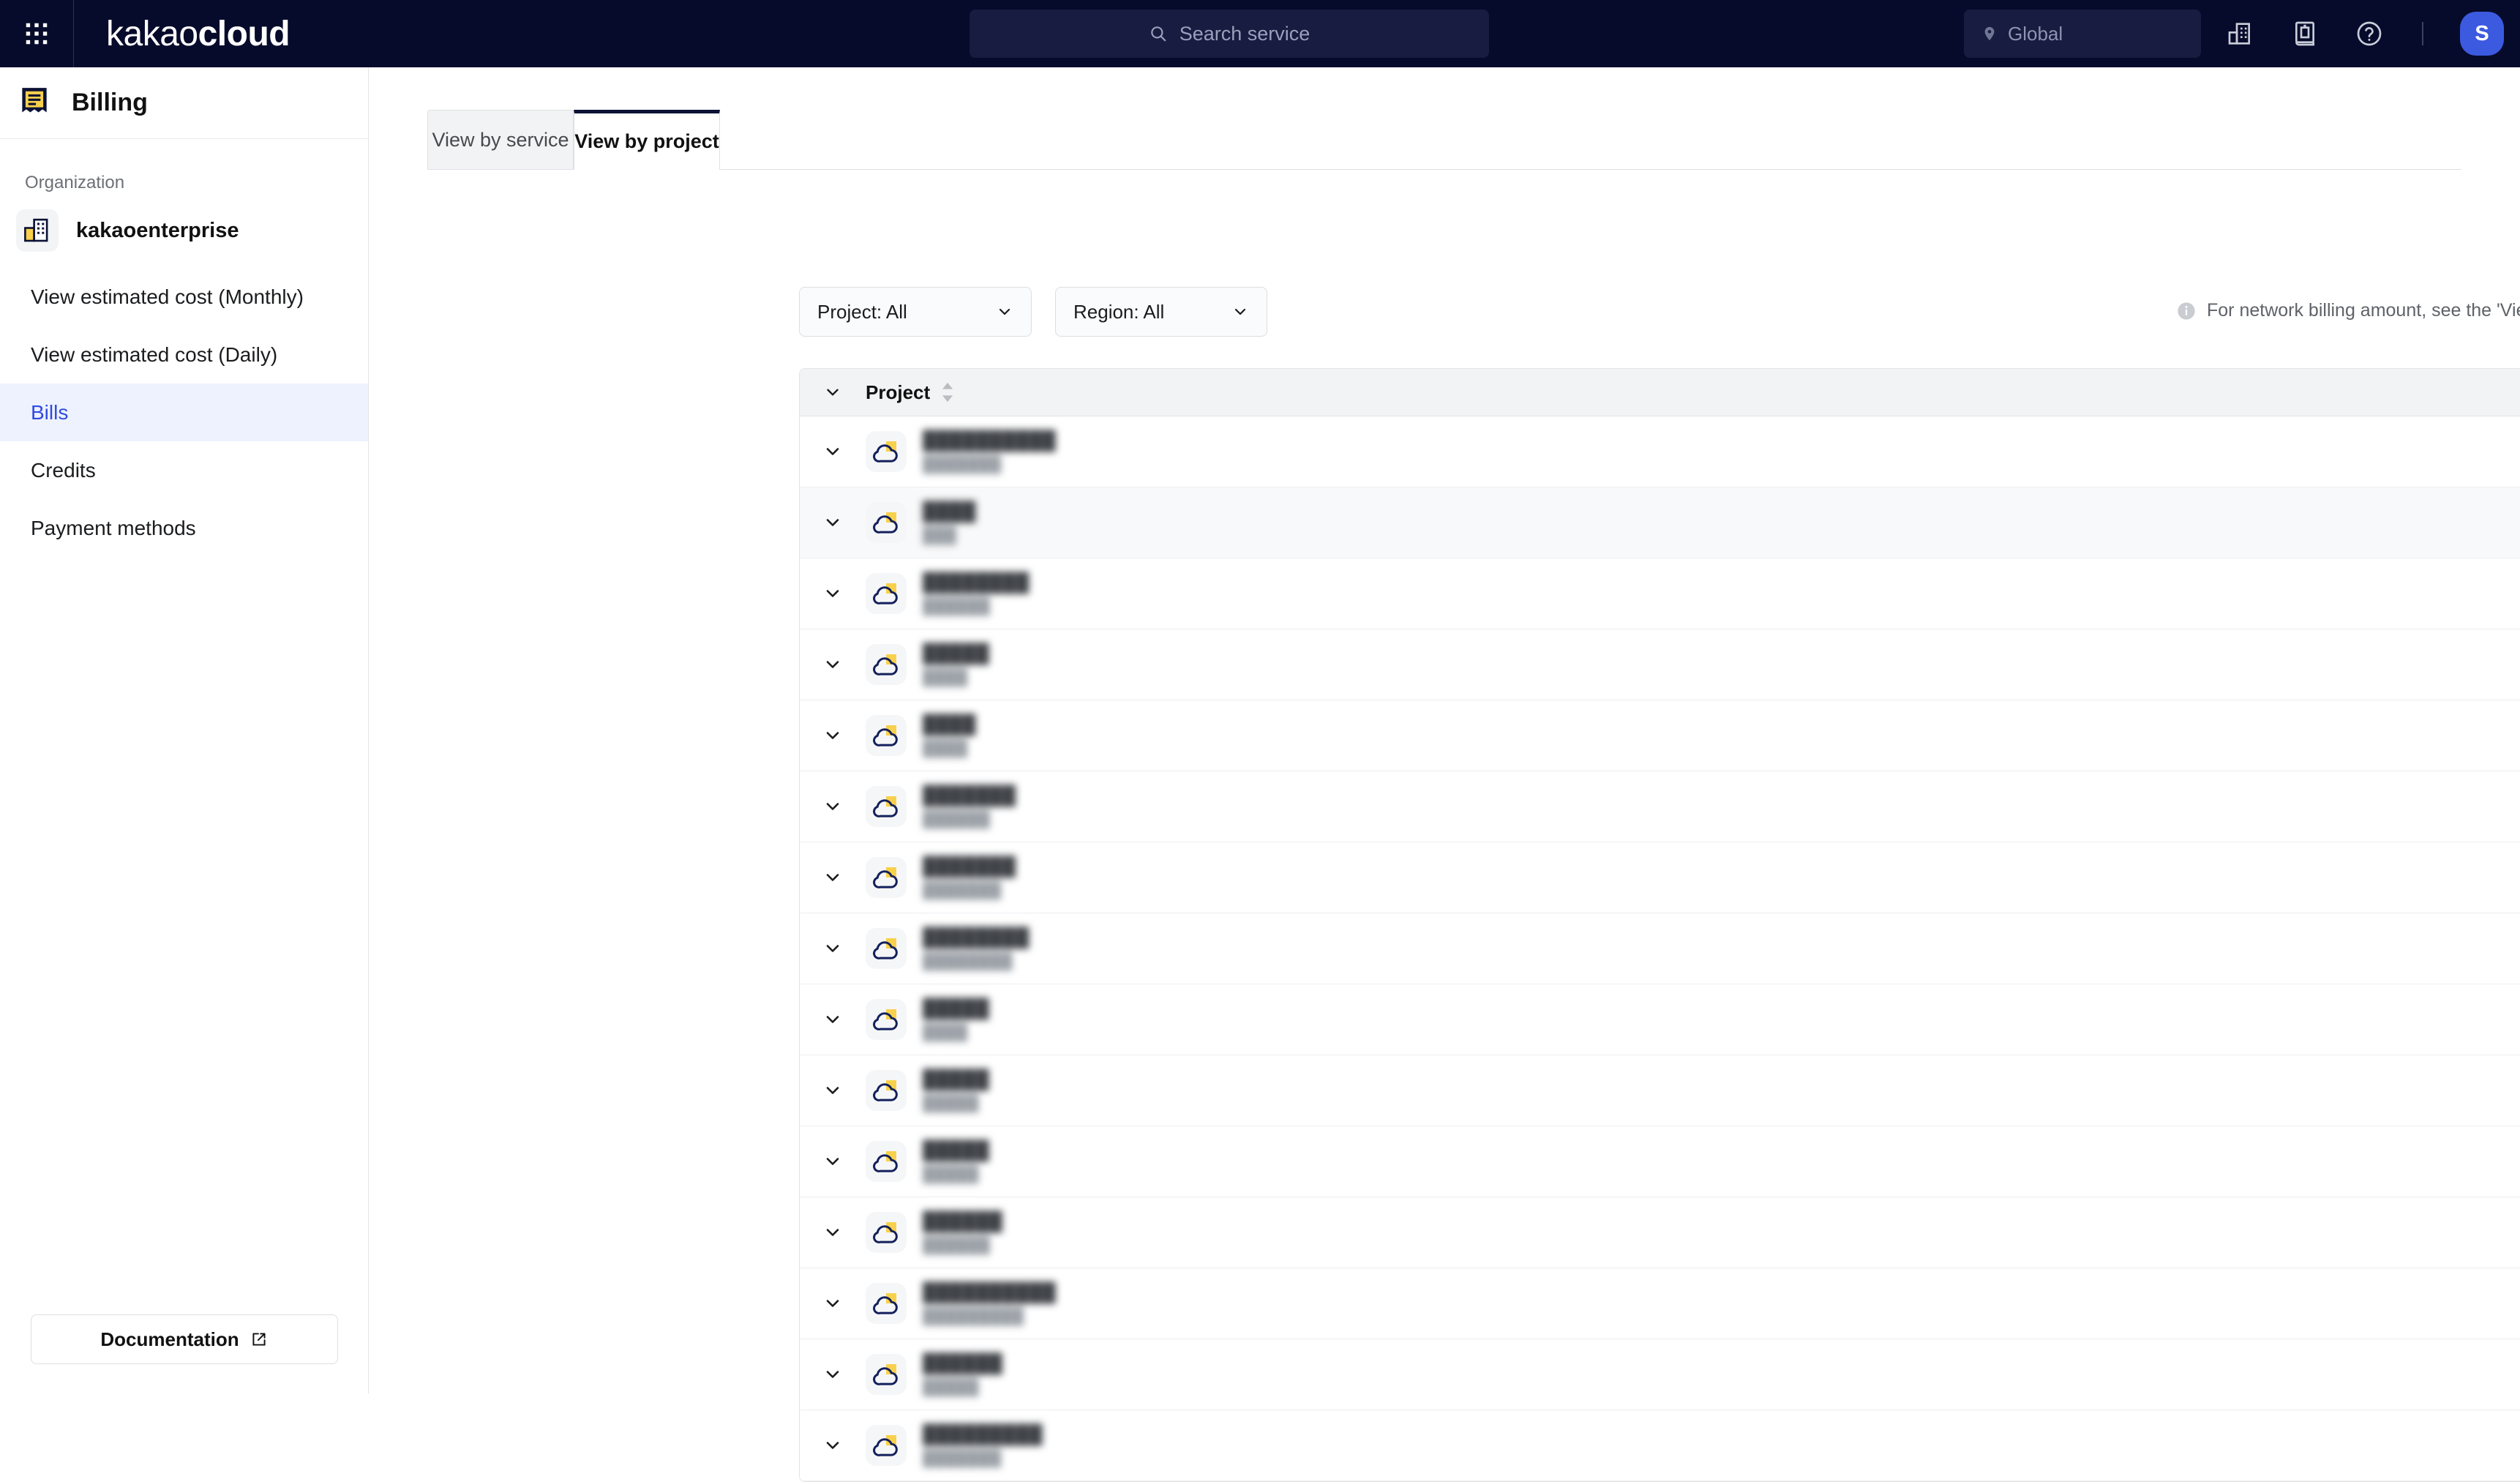 The width and height of the screenshot is (2520, 1482). What do you see at coordinates (647, 140) in the screenshot?
I see `tab-view-by-project: View by project` at bounding box center [647, 140].